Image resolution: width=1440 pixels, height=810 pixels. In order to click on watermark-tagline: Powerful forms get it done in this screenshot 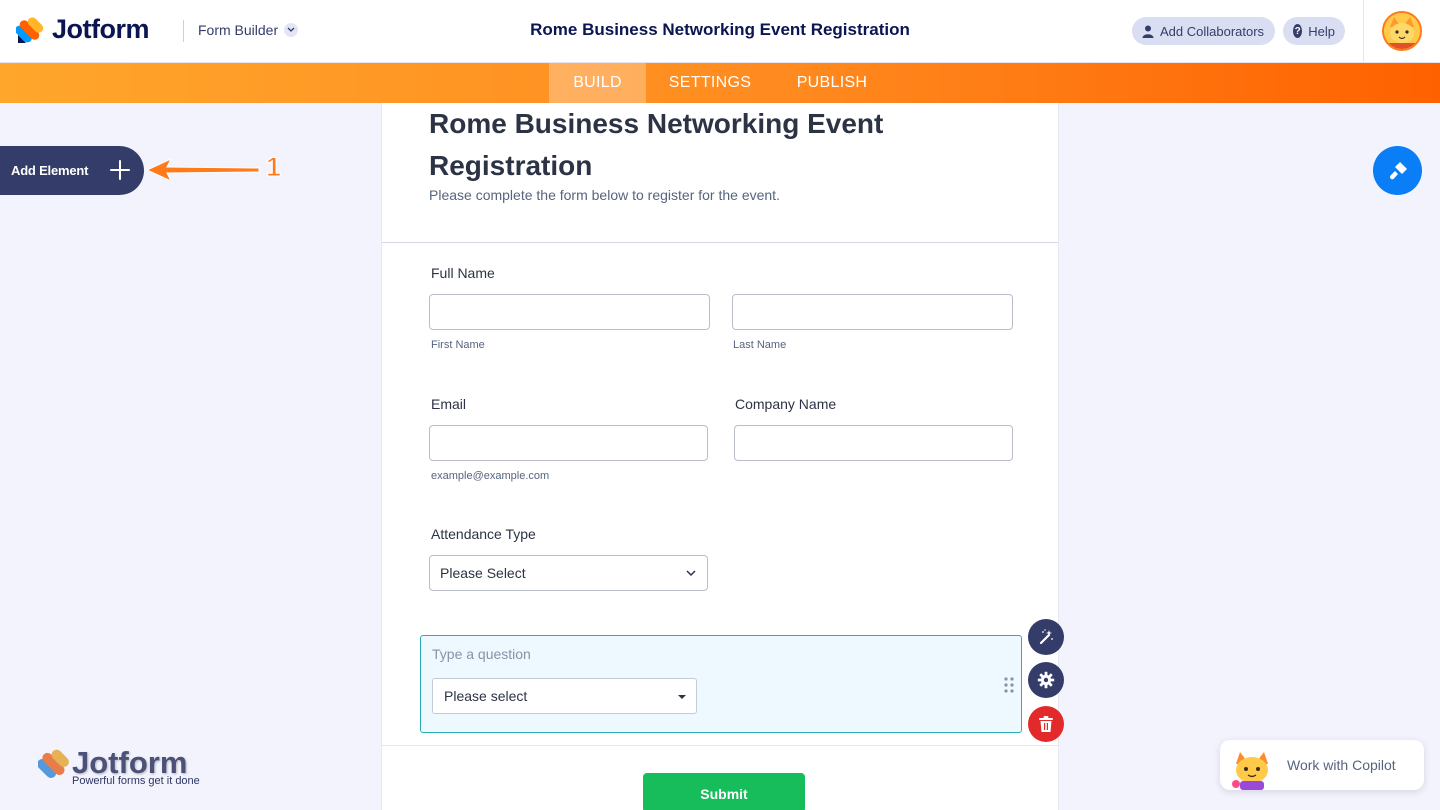, I will do `click(136, 781)`.